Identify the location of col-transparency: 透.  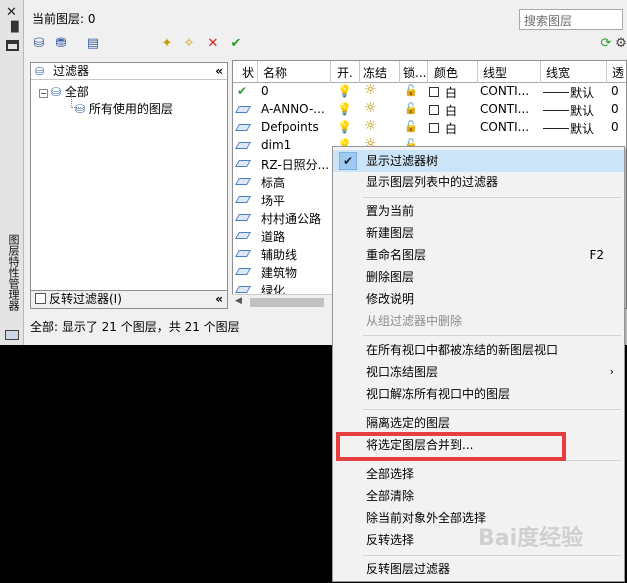
(618, 72).